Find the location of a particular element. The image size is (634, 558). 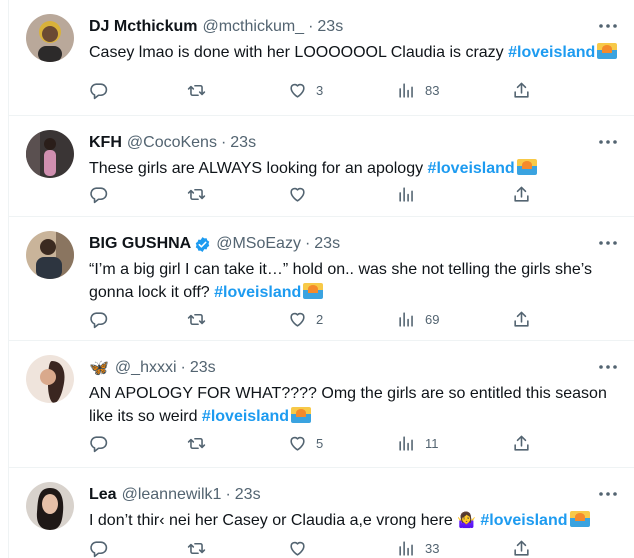

like-button: 5 is located at coordinates (305, 443).